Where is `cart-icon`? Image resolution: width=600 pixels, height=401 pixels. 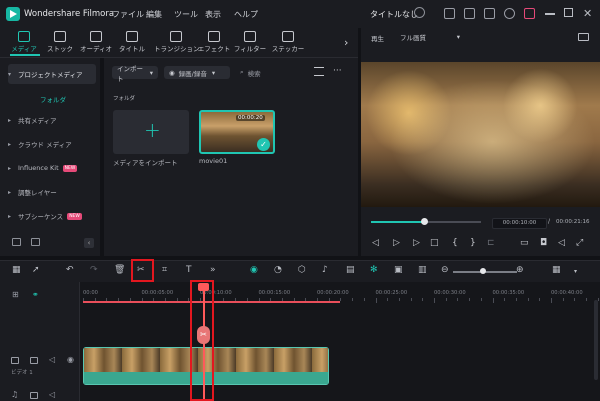
cart-icon is located at coordinates (529, 13).